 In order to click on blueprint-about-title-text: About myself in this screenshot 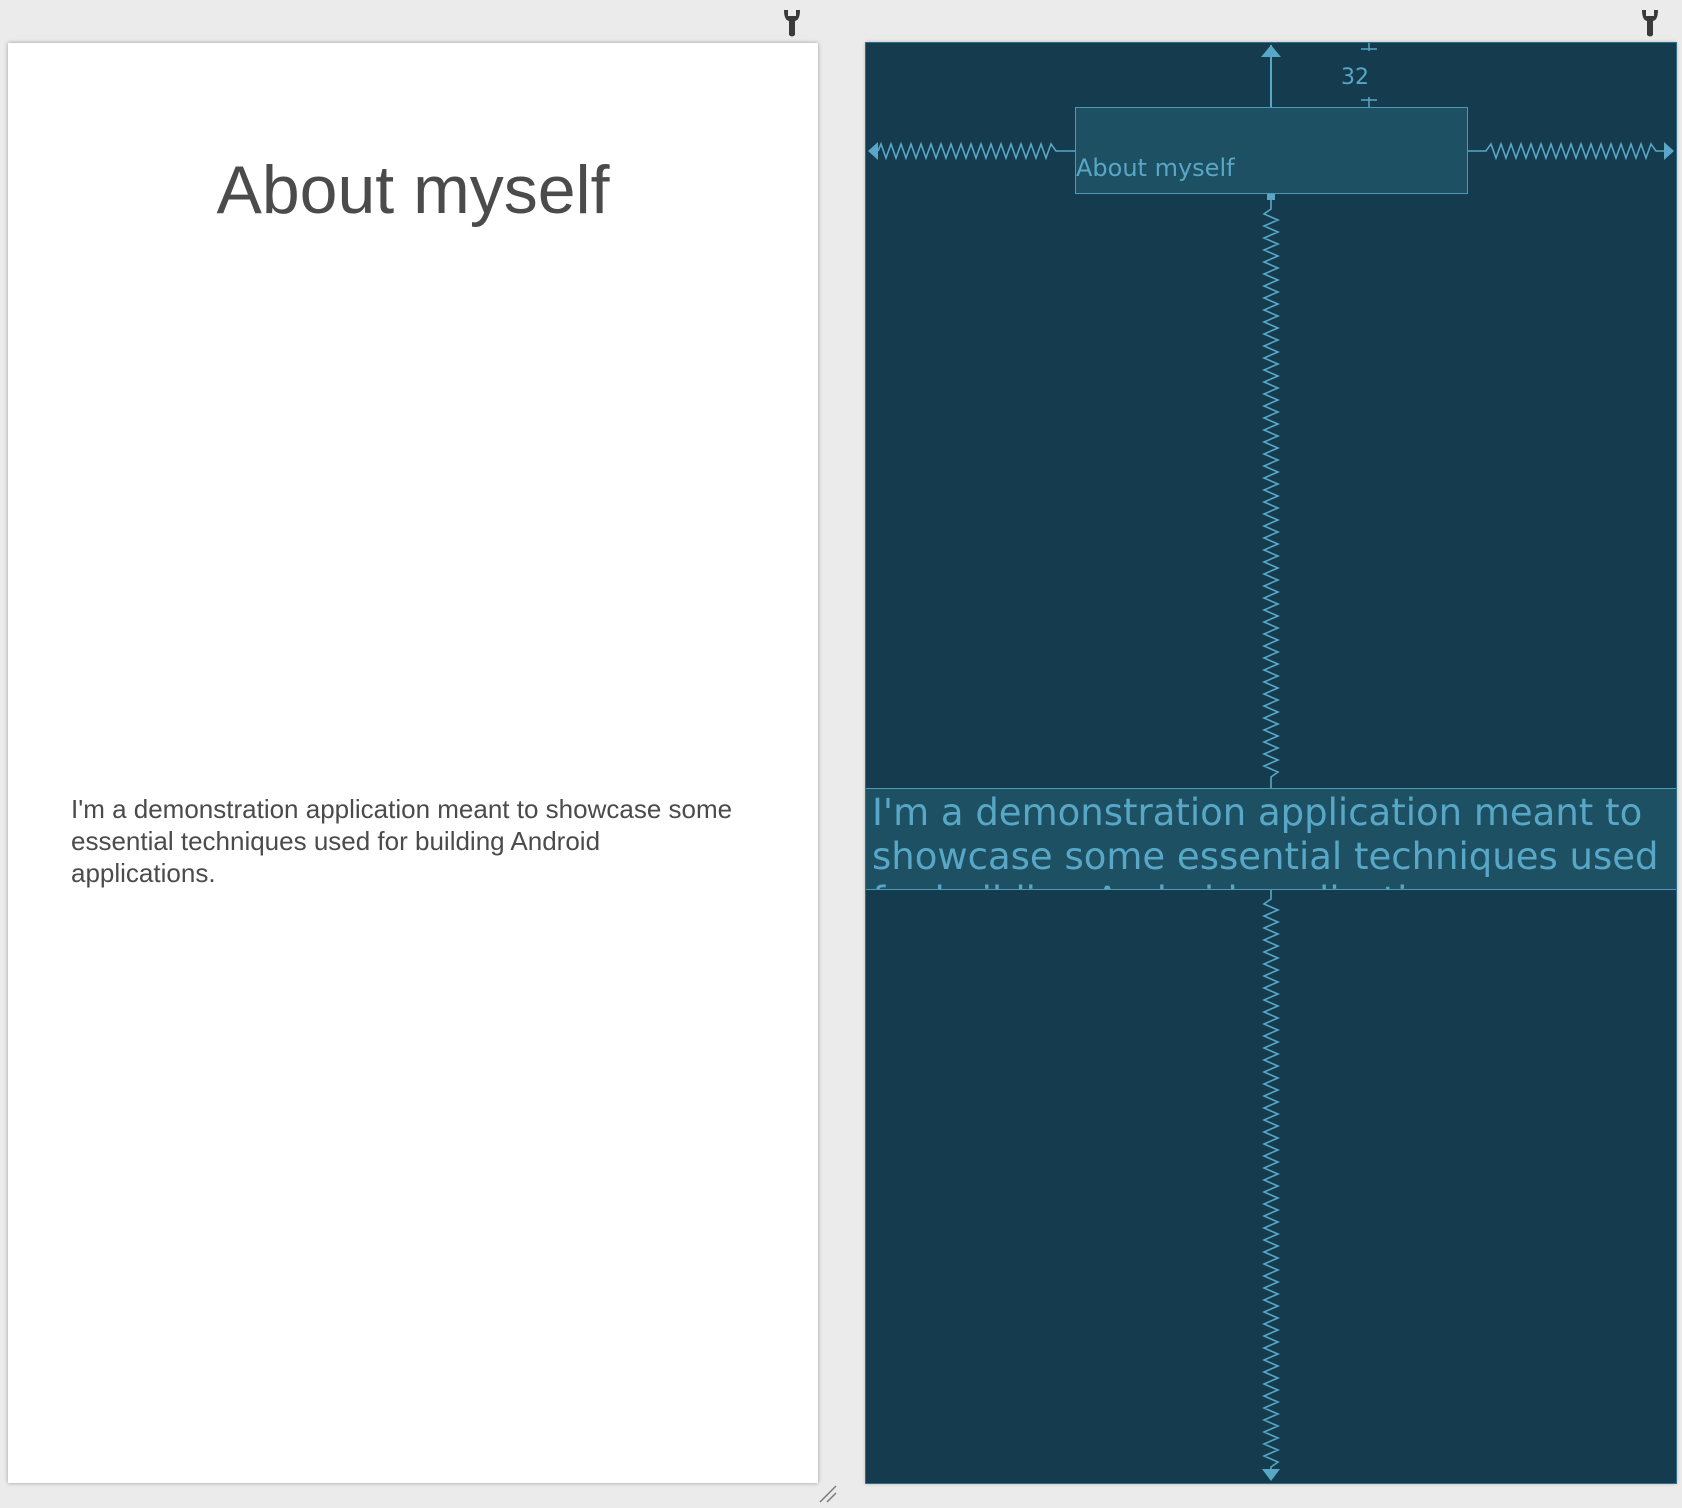, I will do `click(1155, 168)`.